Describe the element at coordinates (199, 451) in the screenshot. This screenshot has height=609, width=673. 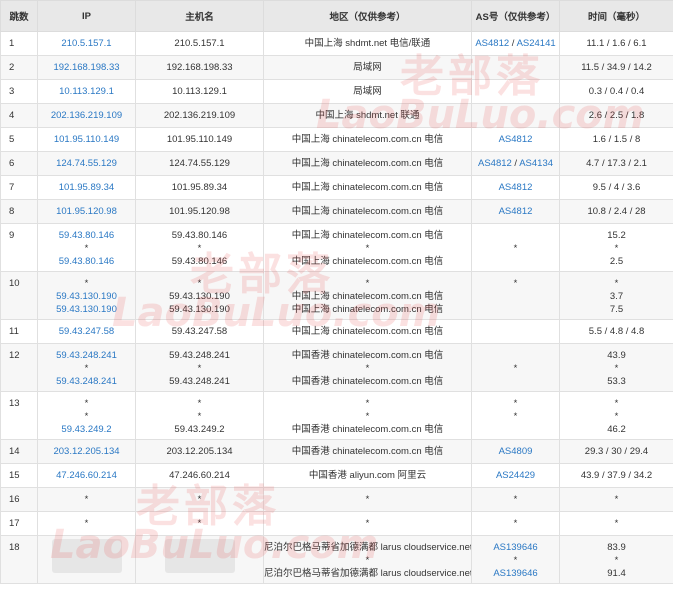
I see `hostname-cell: 203.12.205.134` at that location.